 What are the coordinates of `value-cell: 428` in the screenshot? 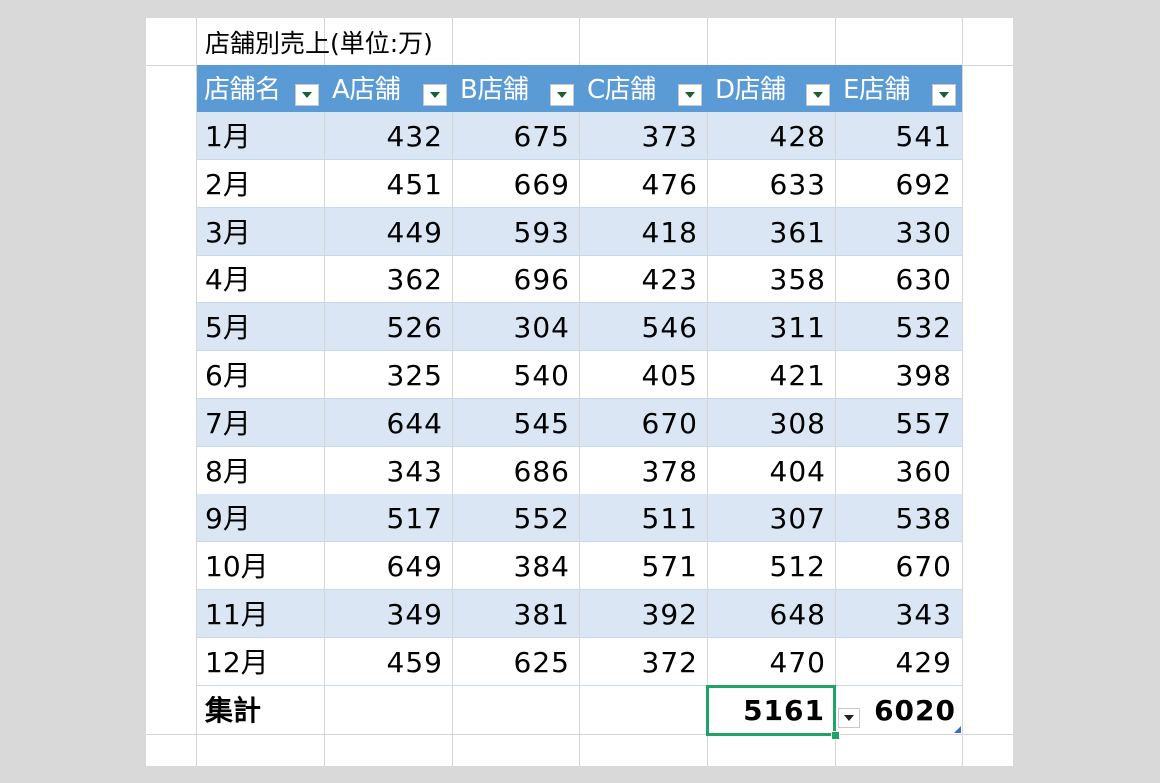 It's located at (772, 136).